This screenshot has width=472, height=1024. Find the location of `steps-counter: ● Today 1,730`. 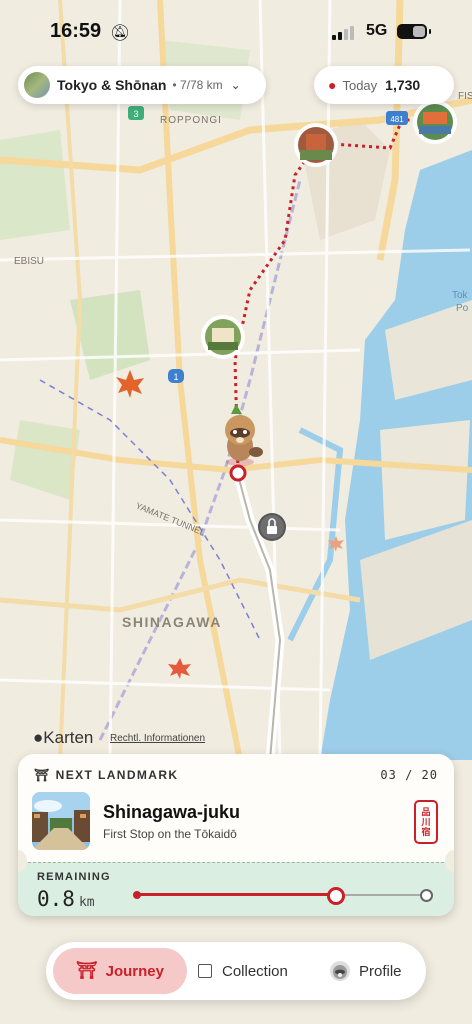

steps-counter: ● Today 1,730 is located at coordinates (384, 85).